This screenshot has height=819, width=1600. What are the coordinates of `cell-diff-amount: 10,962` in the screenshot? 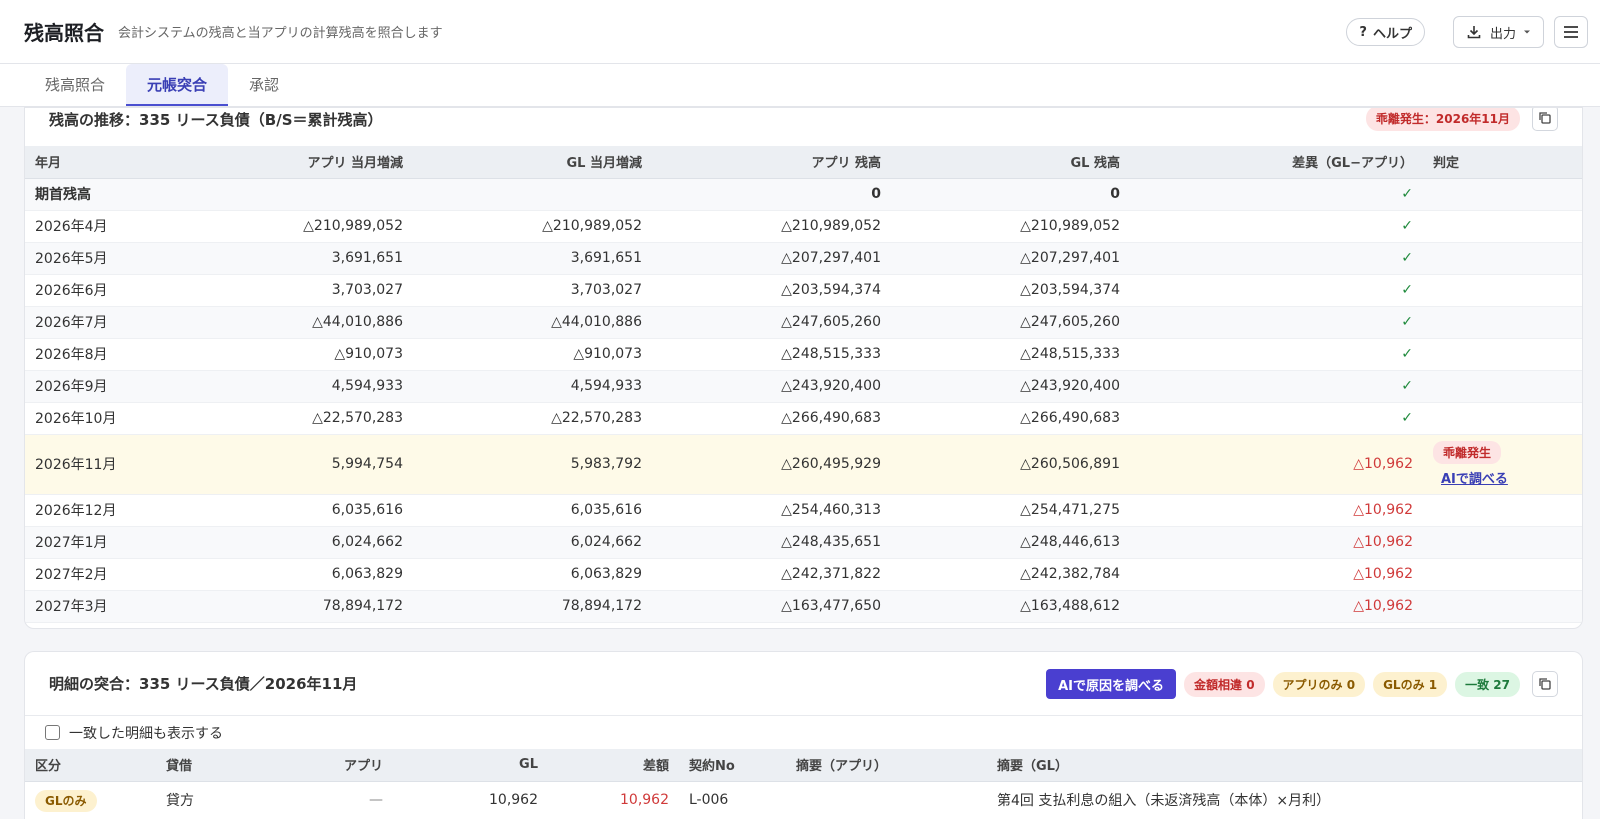 It's located at (613, 800).